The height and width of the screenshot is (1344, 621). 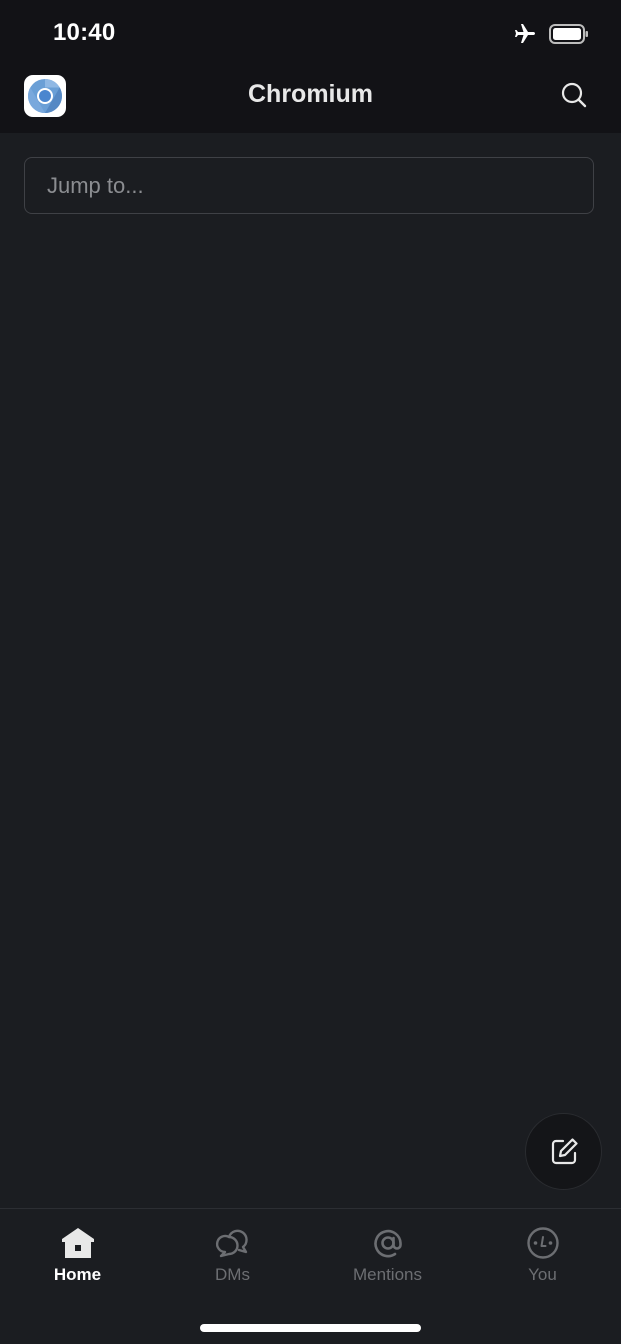 I want to click on search-button, so click(x=574, y=95).